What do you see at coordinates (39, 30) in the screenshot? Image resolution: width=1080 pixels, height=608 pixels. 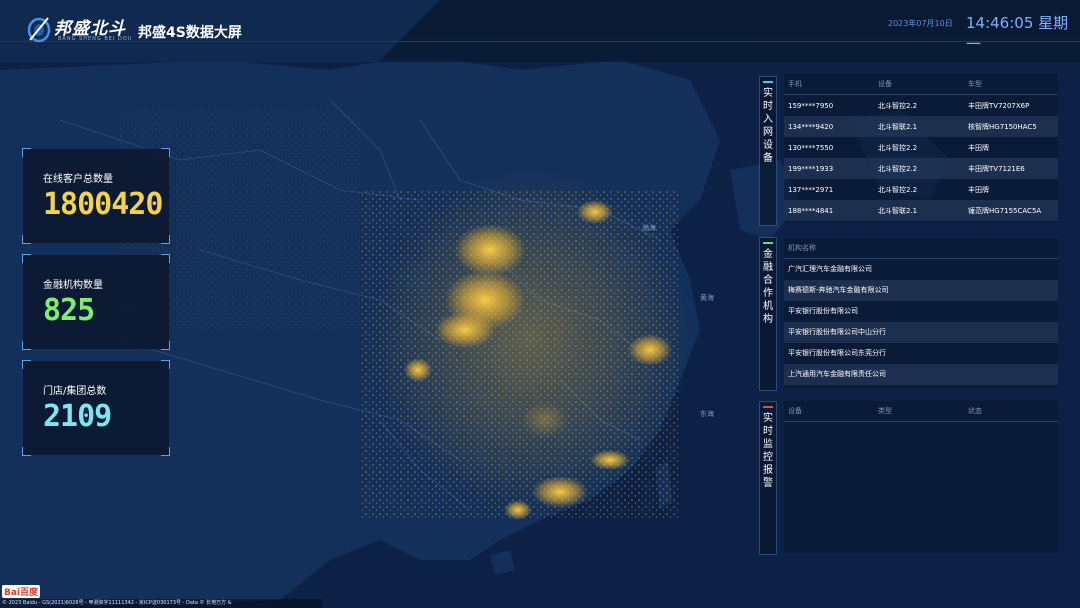 I see `logo-icon` at bounding box center [39, 30].